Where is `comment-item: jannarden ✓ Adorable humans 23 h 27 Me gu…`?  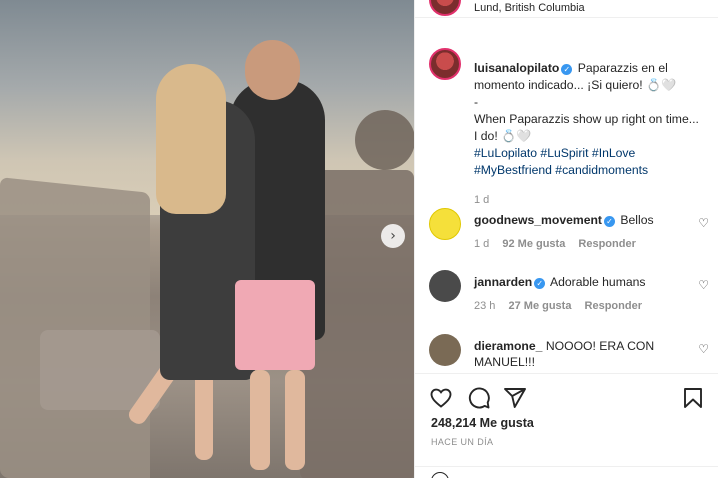 comment-item: jannarden ✓ Adorable humans 23 h 27 Me gu… is located at coordinates (572, 295).